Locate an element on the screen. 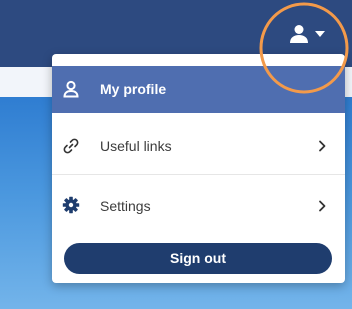  user-icon is located at coordinates (299, 34).